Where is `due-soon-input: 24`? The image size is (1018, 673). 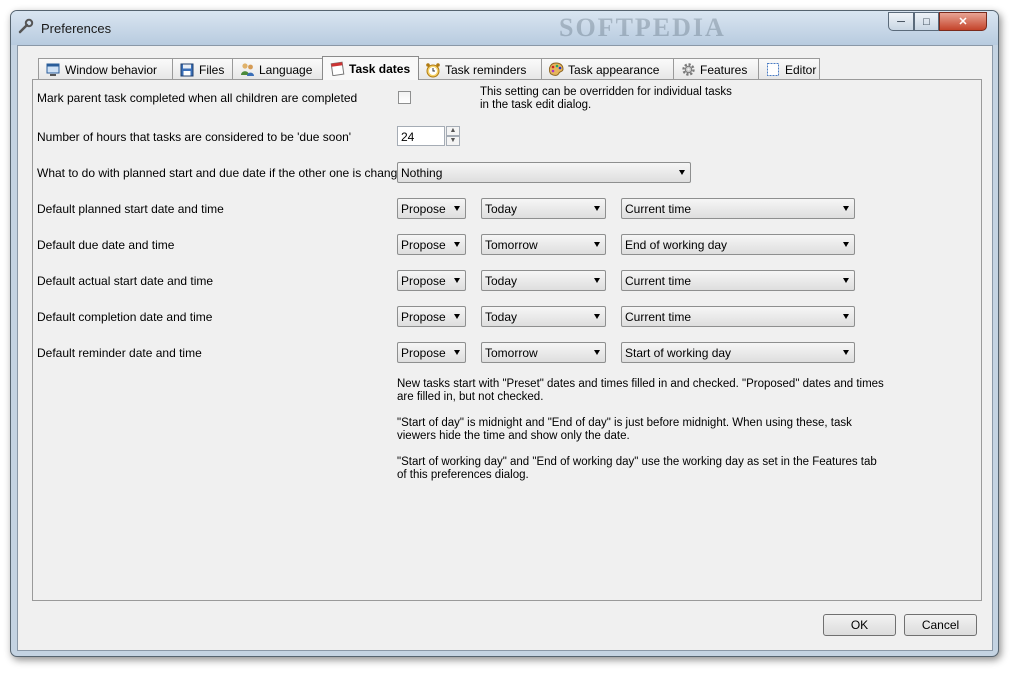
due-soon-input: 24 is located at coordinates (421, 136).